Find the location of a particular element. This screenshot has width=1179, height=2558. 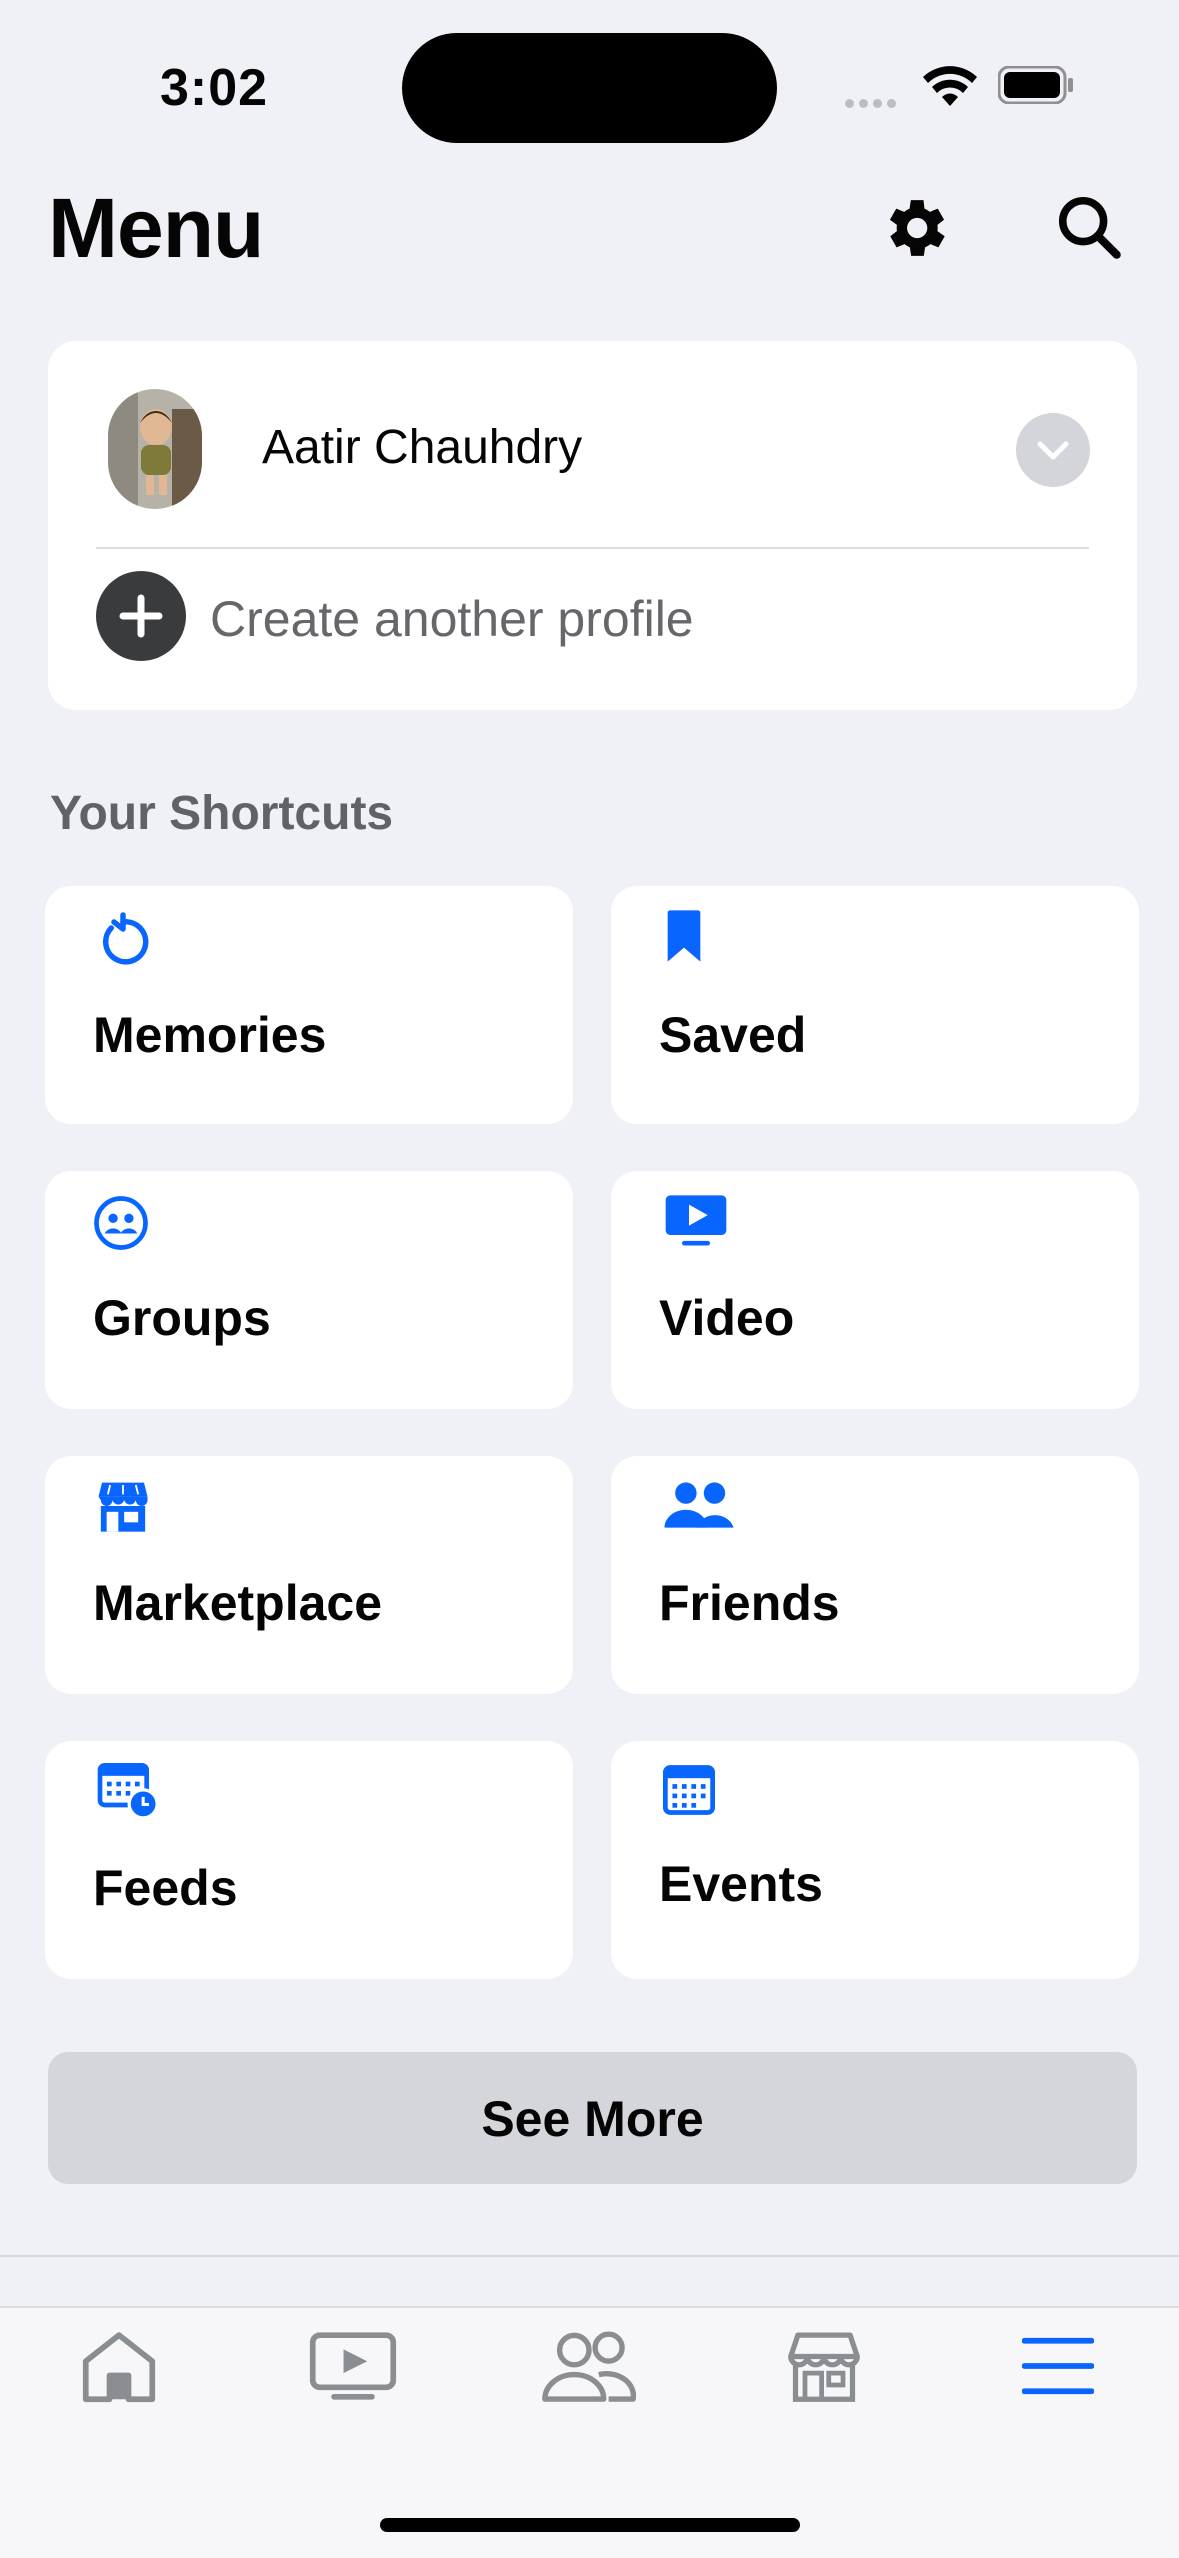

memories-icon is located at coordinates (123, 944).